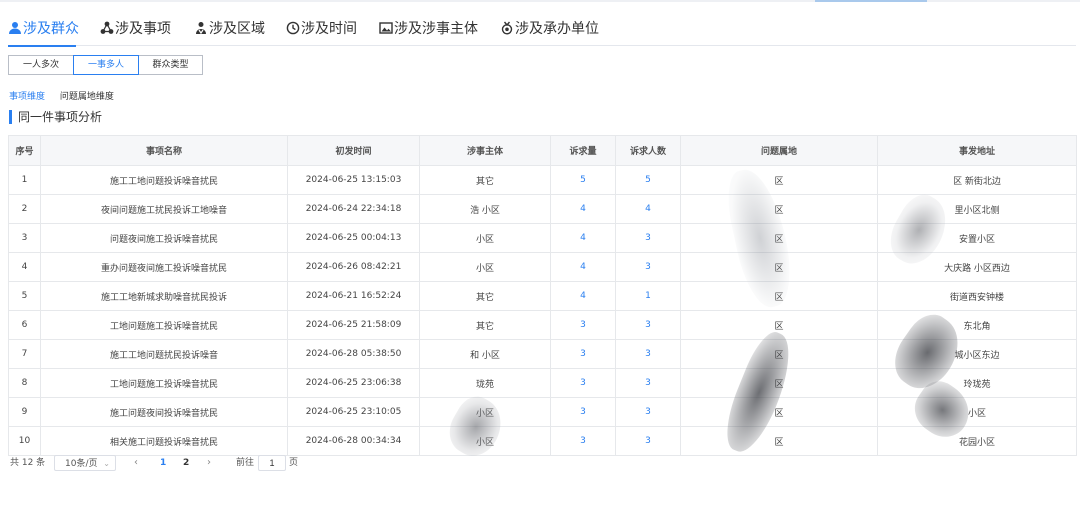  I want to click on section-title: 同一件事项分析, so click(55, 117).